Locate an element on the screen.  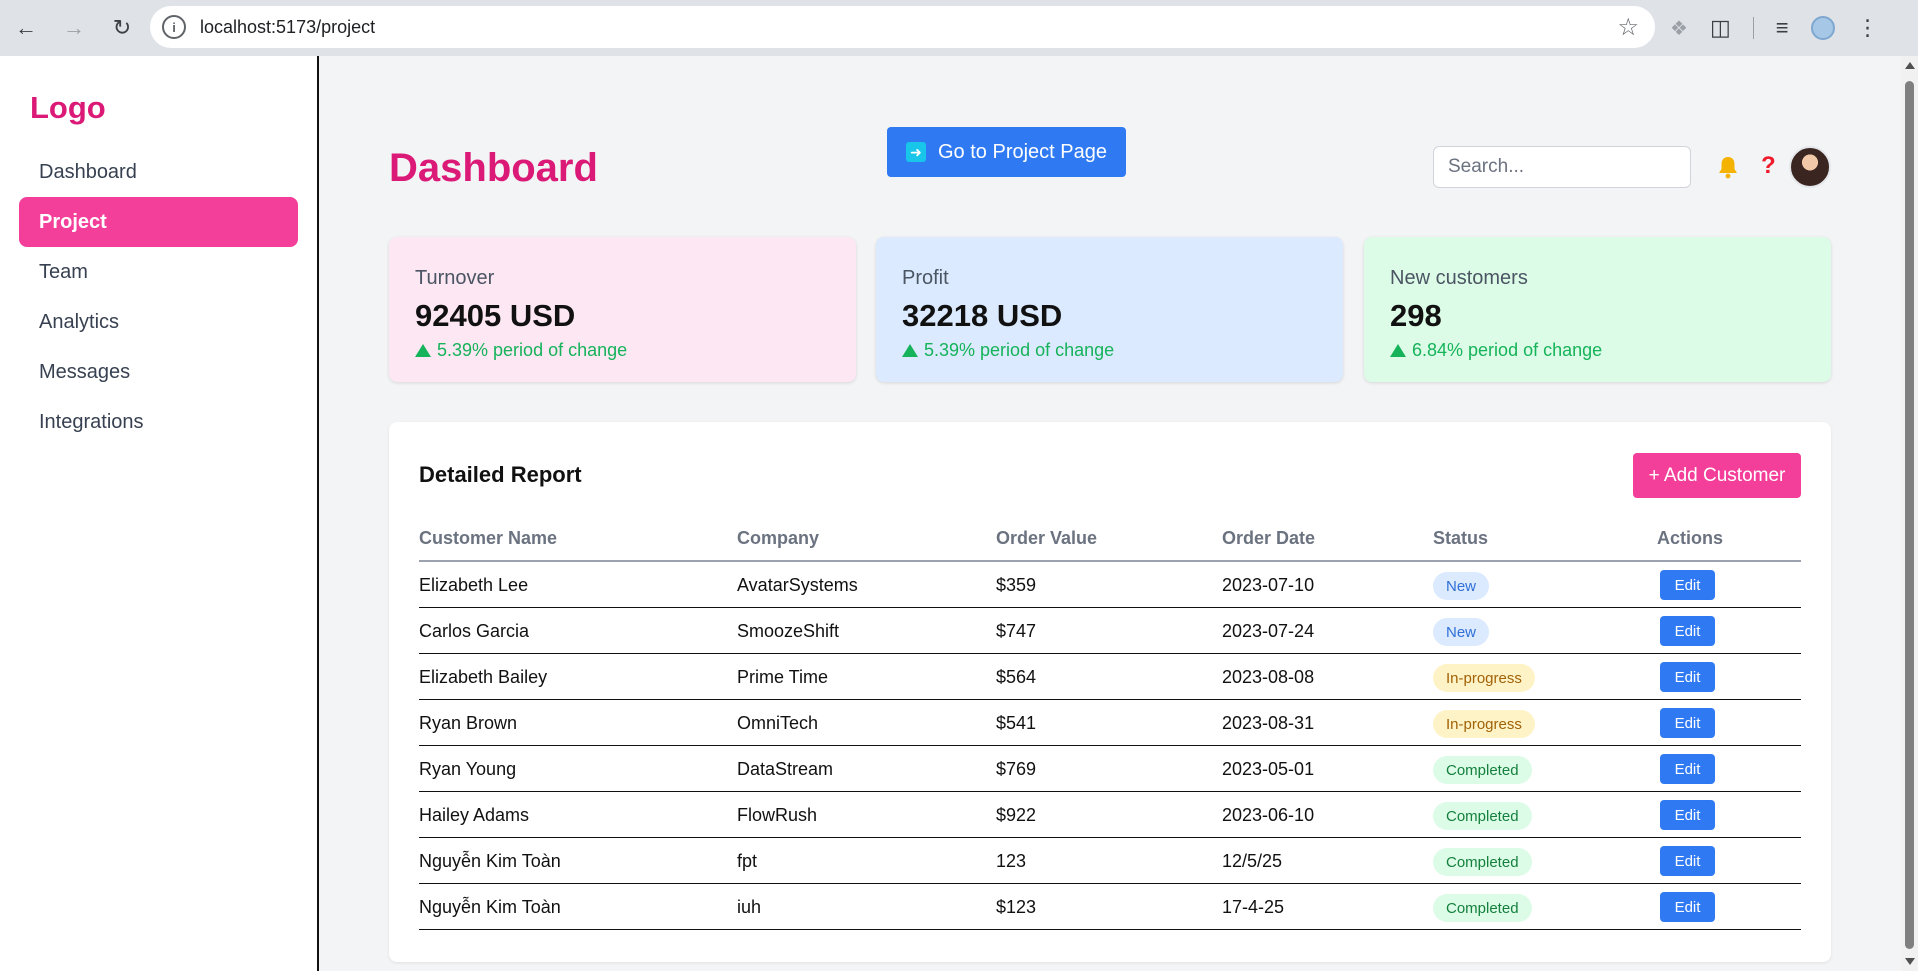
sidebar-item-messages: Messages is located at coordinates (158, 372).